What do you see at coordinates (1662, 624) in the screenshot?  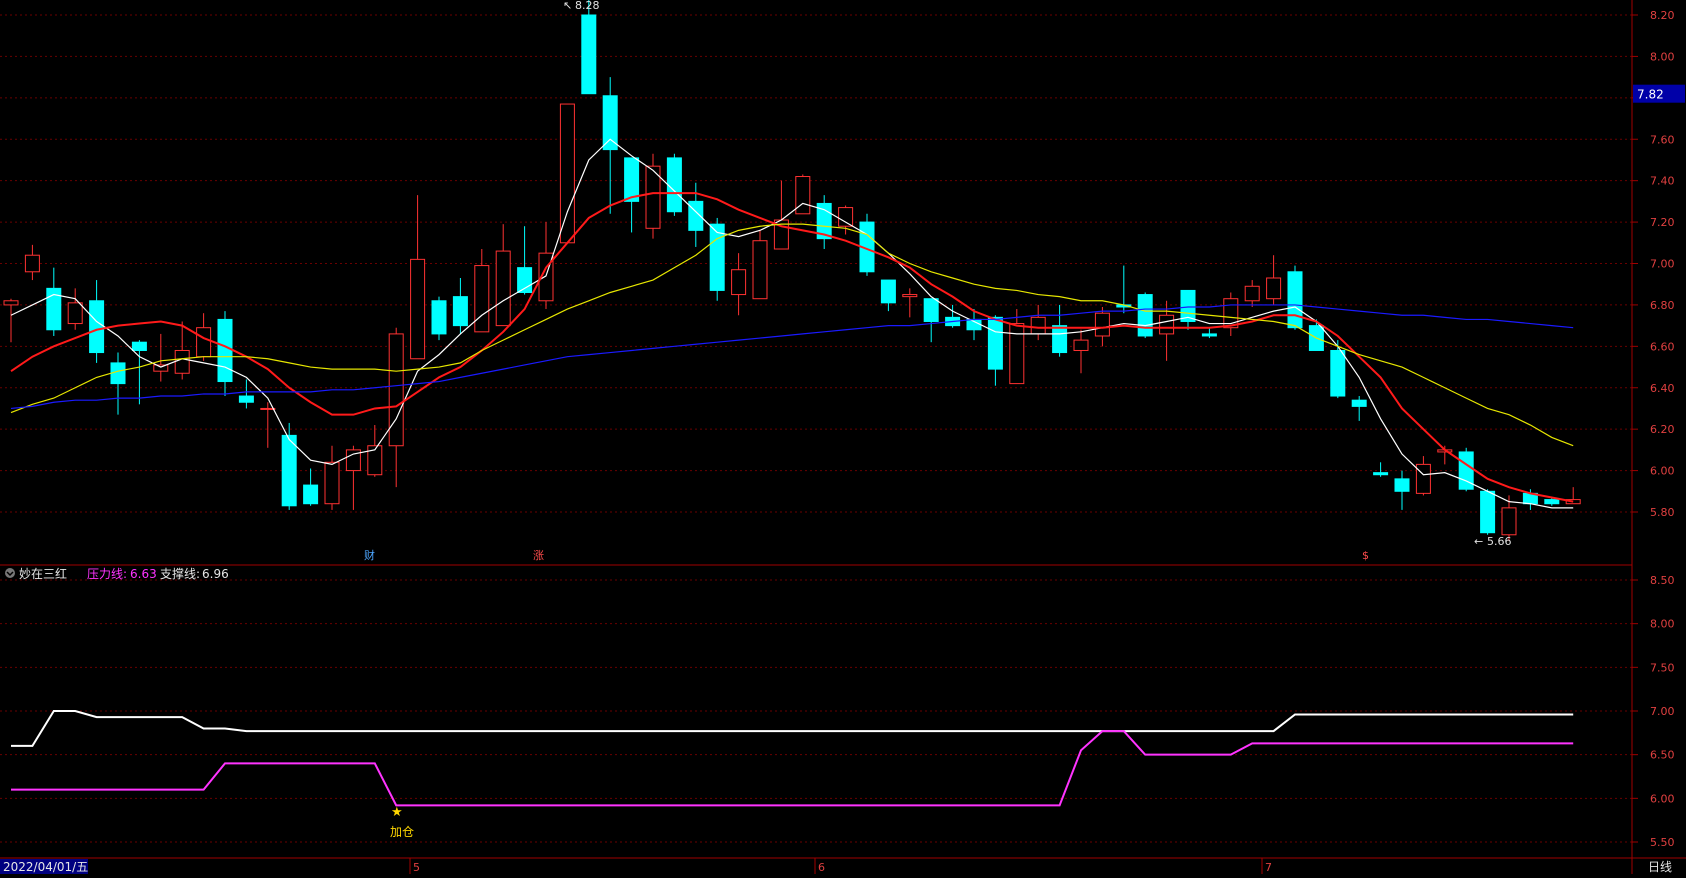 I see `sub-axis-tick-label: 8.00` at bounding box center [1662, 624].